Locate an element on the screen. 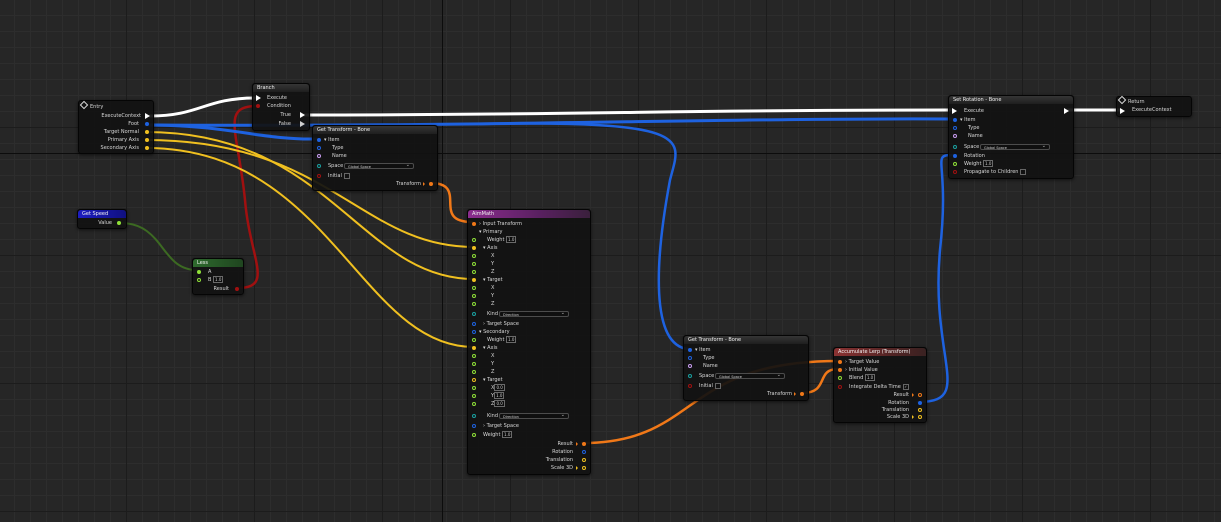 The width and height of the screenshot is (1221, 522). branch-condition-pin is located at coordinates (258, 106).